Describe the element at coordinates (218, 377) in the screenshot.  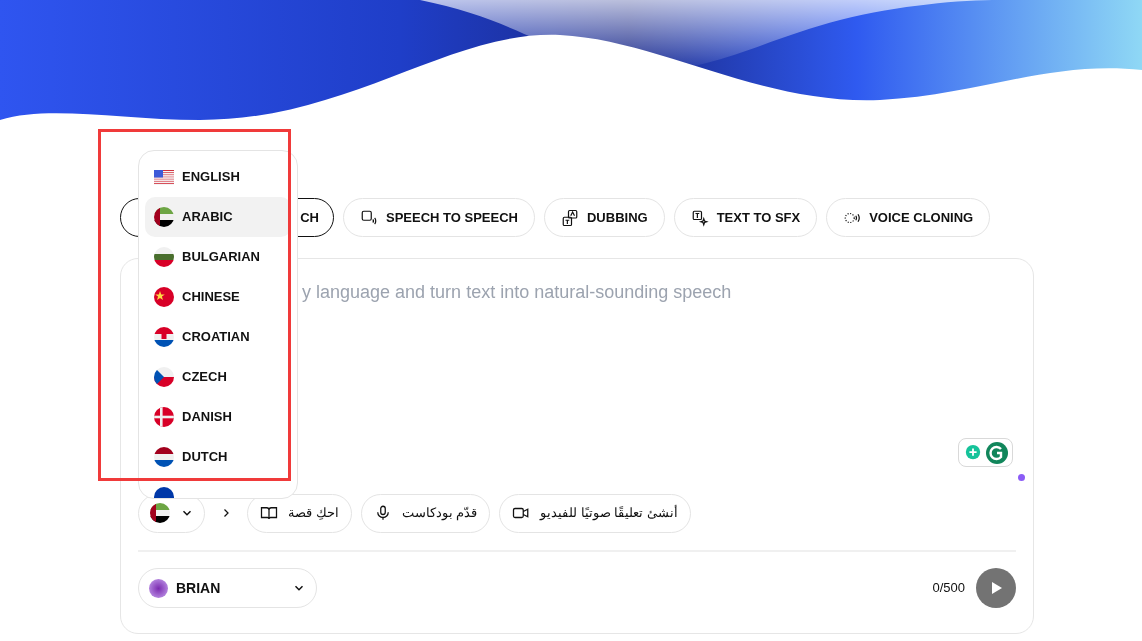
I see `language-option: CZECH` at that location.